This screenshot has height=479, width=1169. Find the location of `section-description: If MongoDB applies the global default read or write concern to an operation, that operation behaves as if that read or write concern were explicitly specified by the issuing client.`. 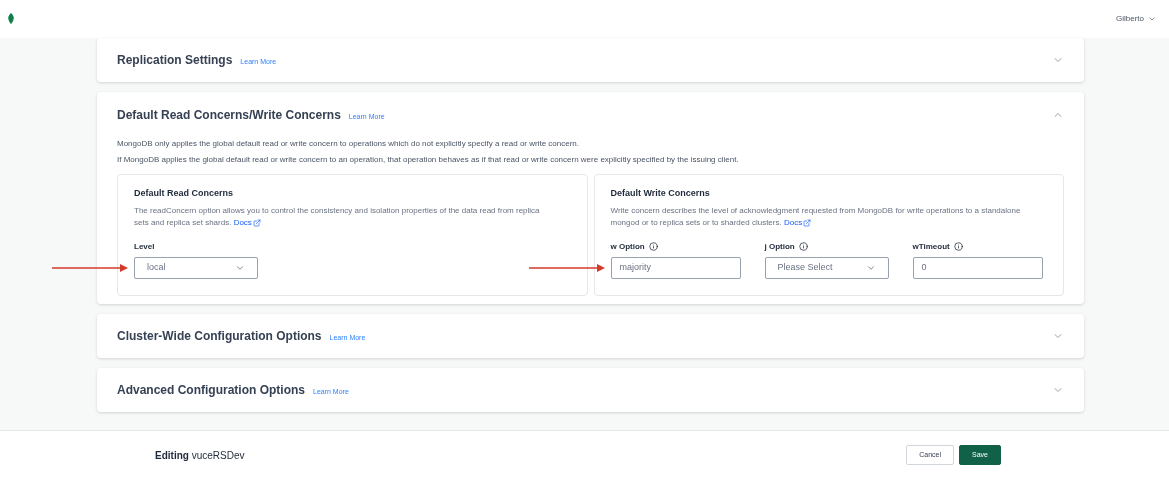

section-description: If MongoDB applies the global default read or write concern to an operation, that operation behaves as if that read or write concern were explicitly specified by the issuing client. is located at coordinates (428, 160).